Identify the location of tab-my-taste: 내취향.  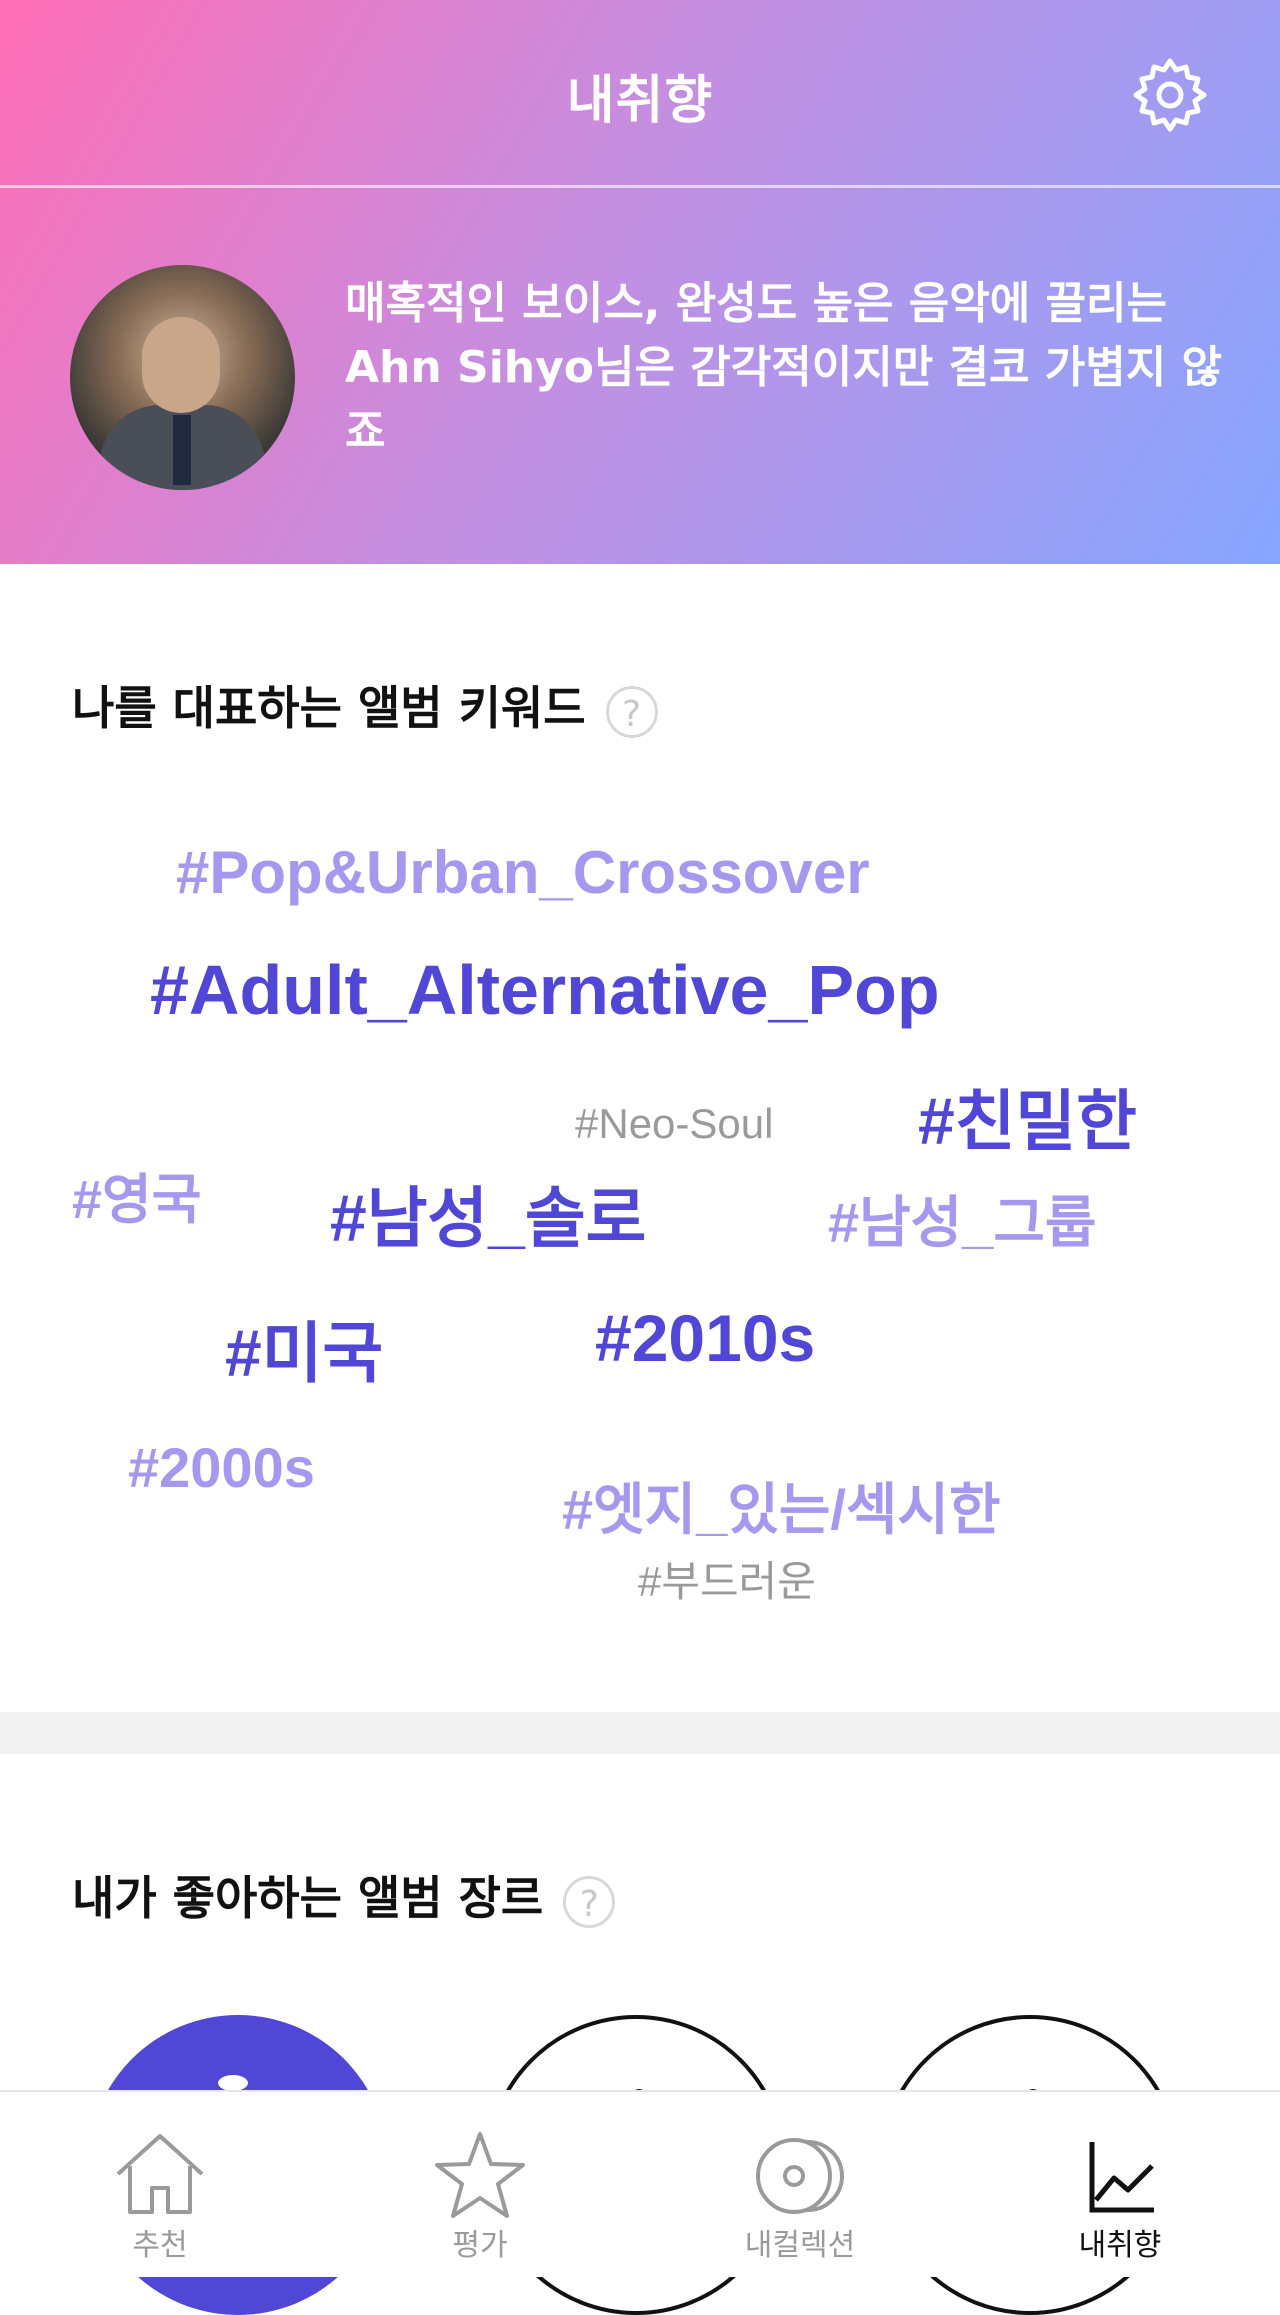
(1120, 2184).